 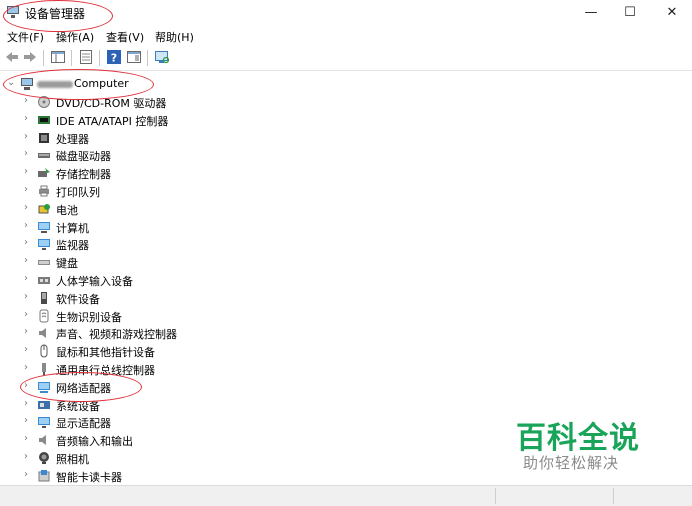 I want to click on keyboard-icon, so click(x=44, y=263).